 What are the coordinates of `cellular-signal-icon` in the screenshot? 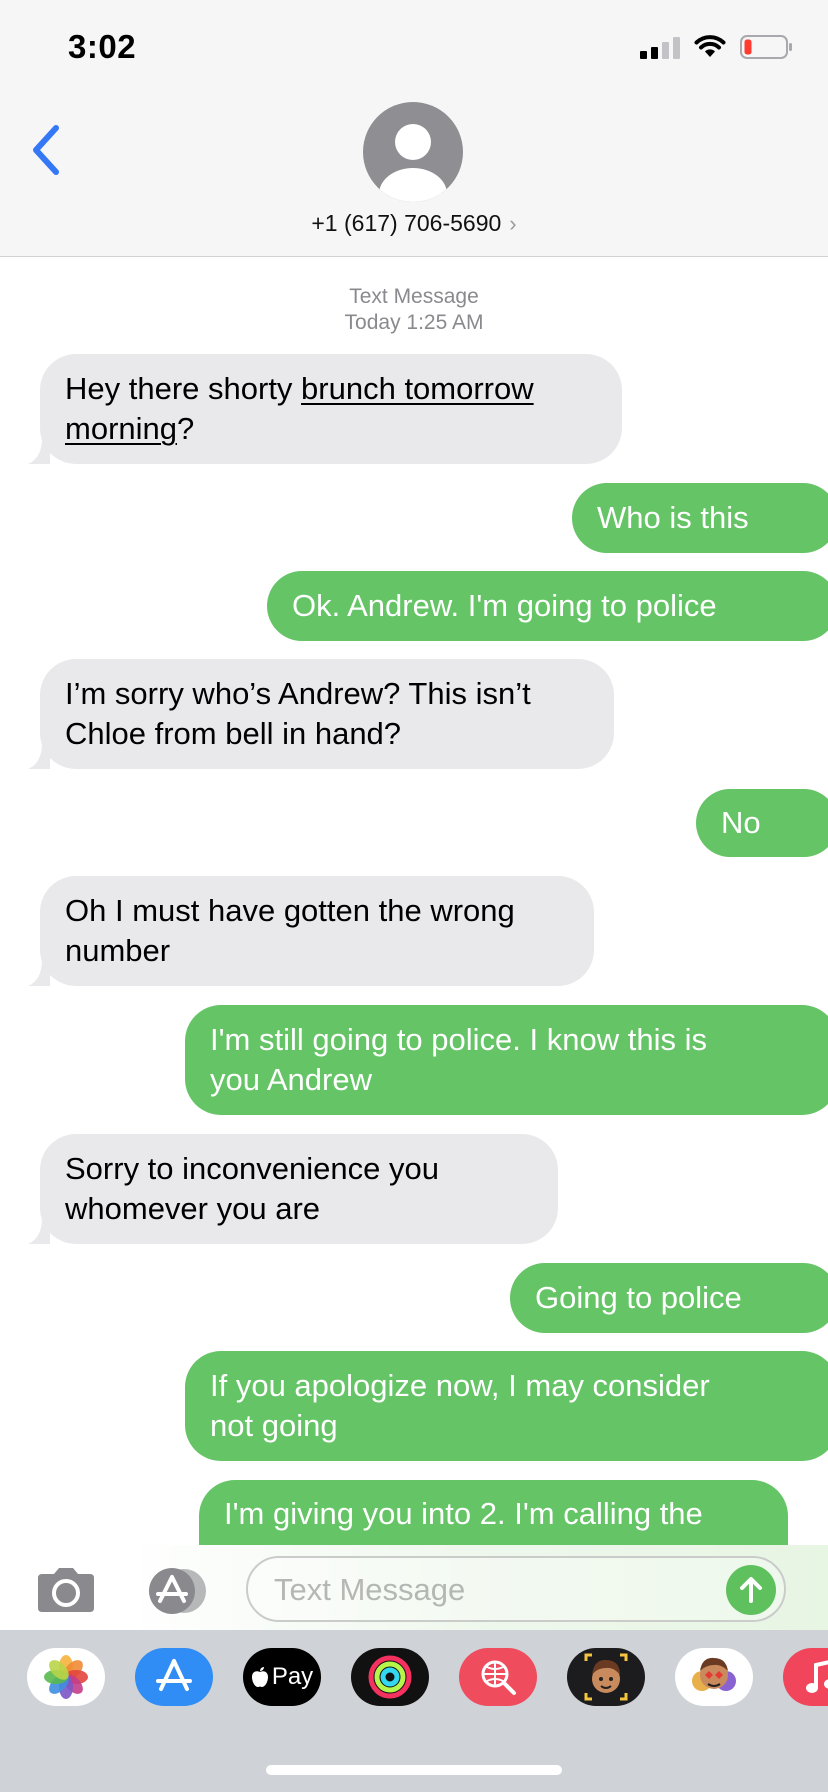 It's located at (660, 47).